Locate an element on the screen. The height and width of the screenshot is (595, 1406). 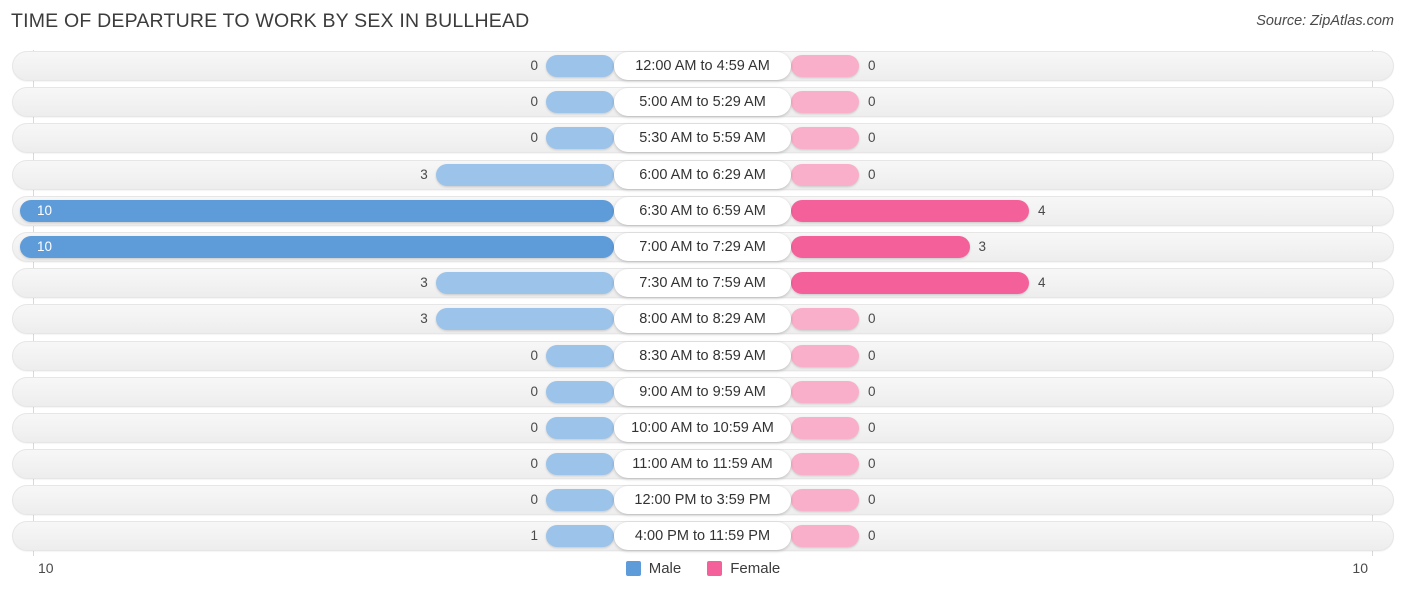
category-label: 12:00 PM to 3:59 PM is located at coordinates (702, 500).